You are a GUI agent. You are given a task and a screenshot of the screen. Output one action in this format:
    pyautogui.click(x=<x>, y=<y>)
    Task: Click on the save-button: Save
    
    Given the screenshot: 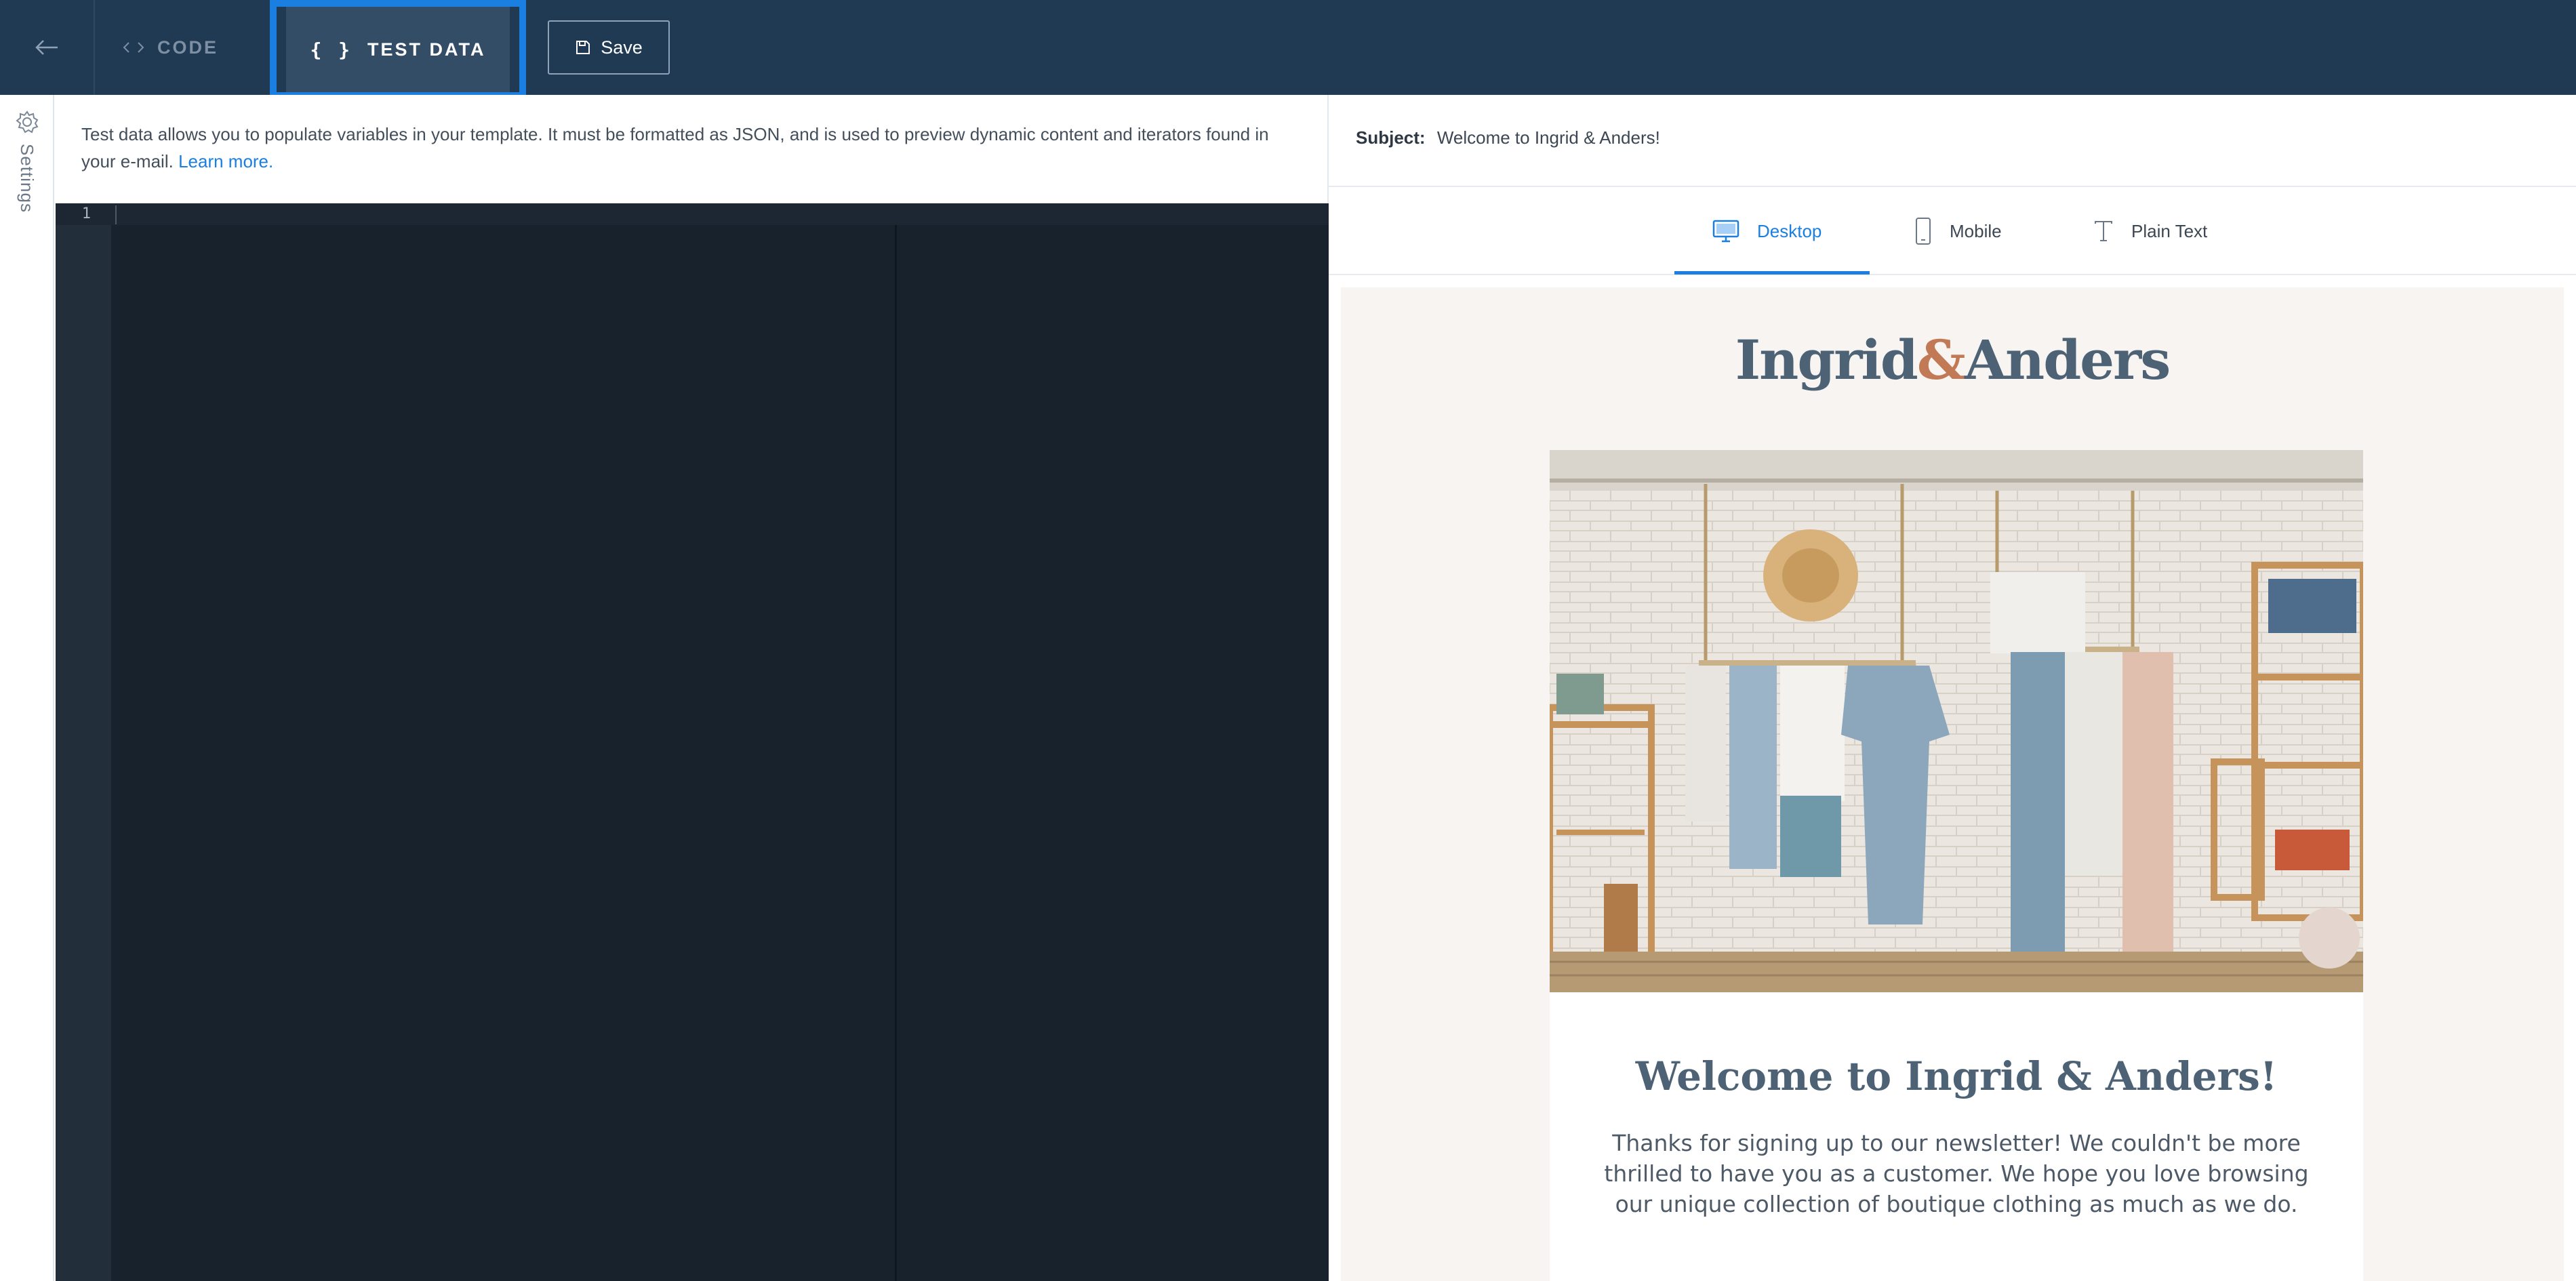 What is the action you would take?
    pyautogui.click(x=609, y=47)
    